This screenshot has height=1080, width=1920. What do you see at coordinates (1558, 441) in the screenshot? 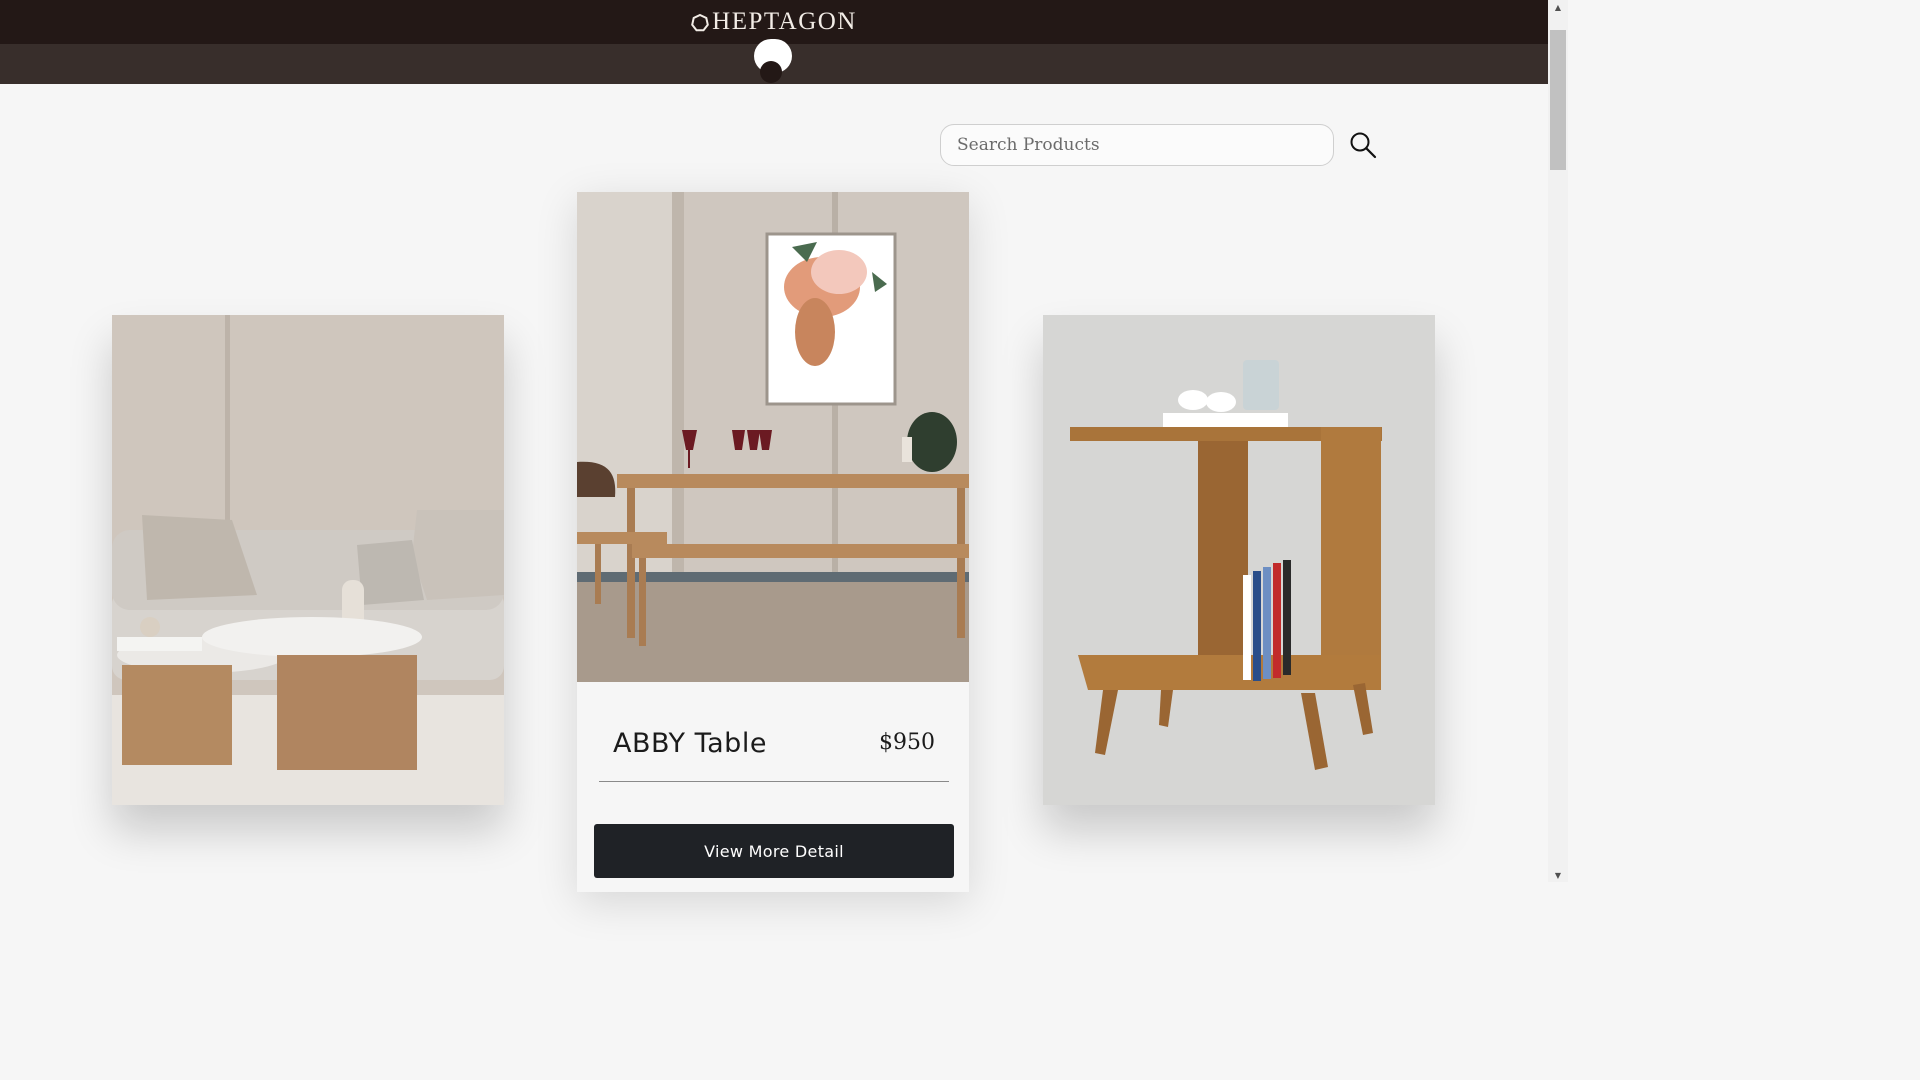
I see `page-scrollbar: ▲ ▼` at bounding box center [1558, 441].